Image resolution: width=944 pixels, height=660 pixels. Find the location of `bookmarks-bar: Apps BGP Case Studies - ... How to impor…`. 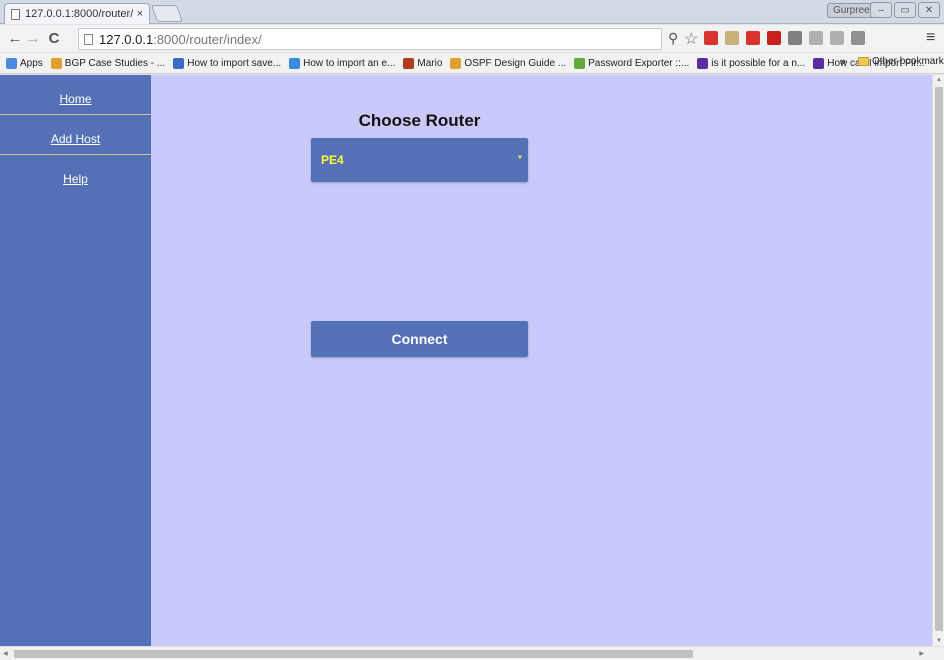

bookmarks-bar: Apps BGP Case Studies - ... How to impor… is located at coordinates (472, 63).